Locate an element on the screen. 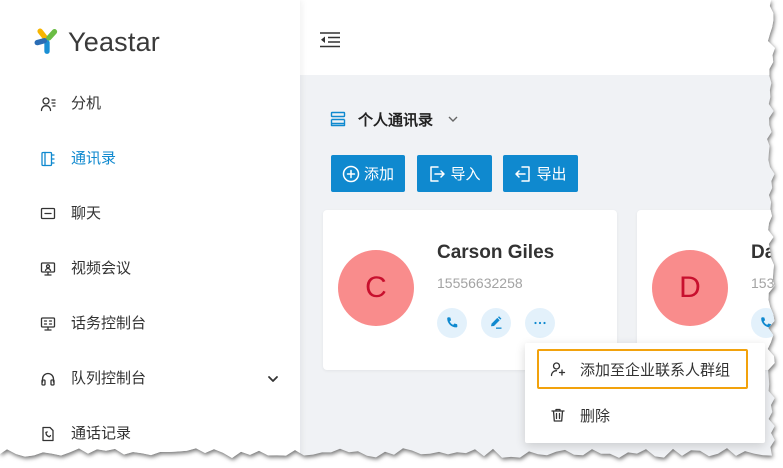 The height and width of the screenshot is (468, 783). logo: Yeastar is located at coordinates (95, 42).